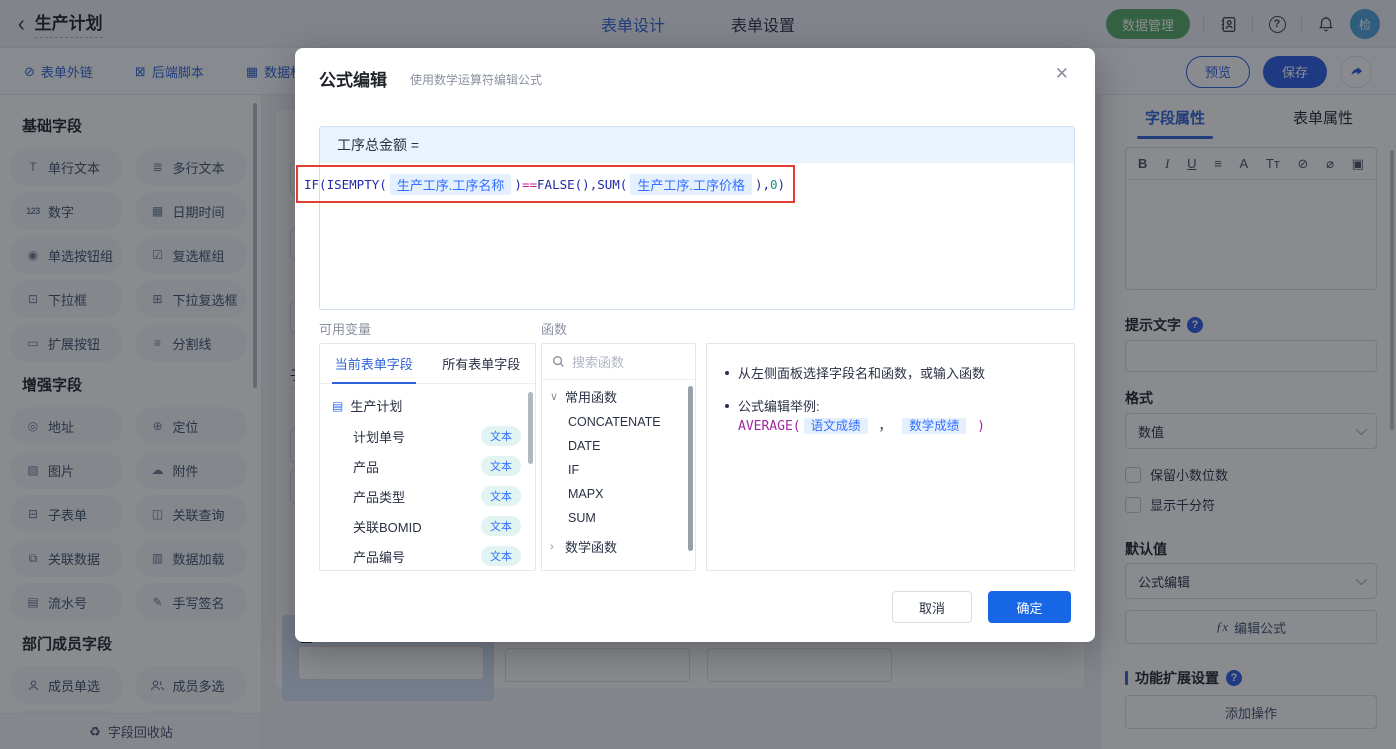 Image resolution: width=1396 pixels, height=749 pixels. I want to click on field-token: 生产工序.工序名称, so click(450, 184).